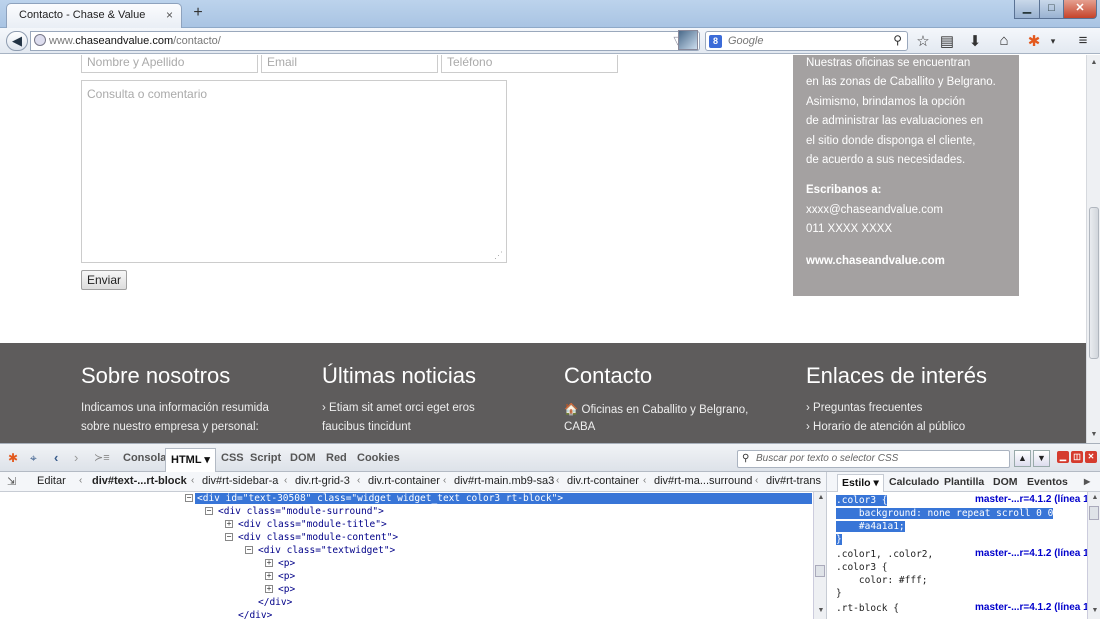  I want to click on breadcrumb-item: div#text-...rt-block, so click(139, 481).